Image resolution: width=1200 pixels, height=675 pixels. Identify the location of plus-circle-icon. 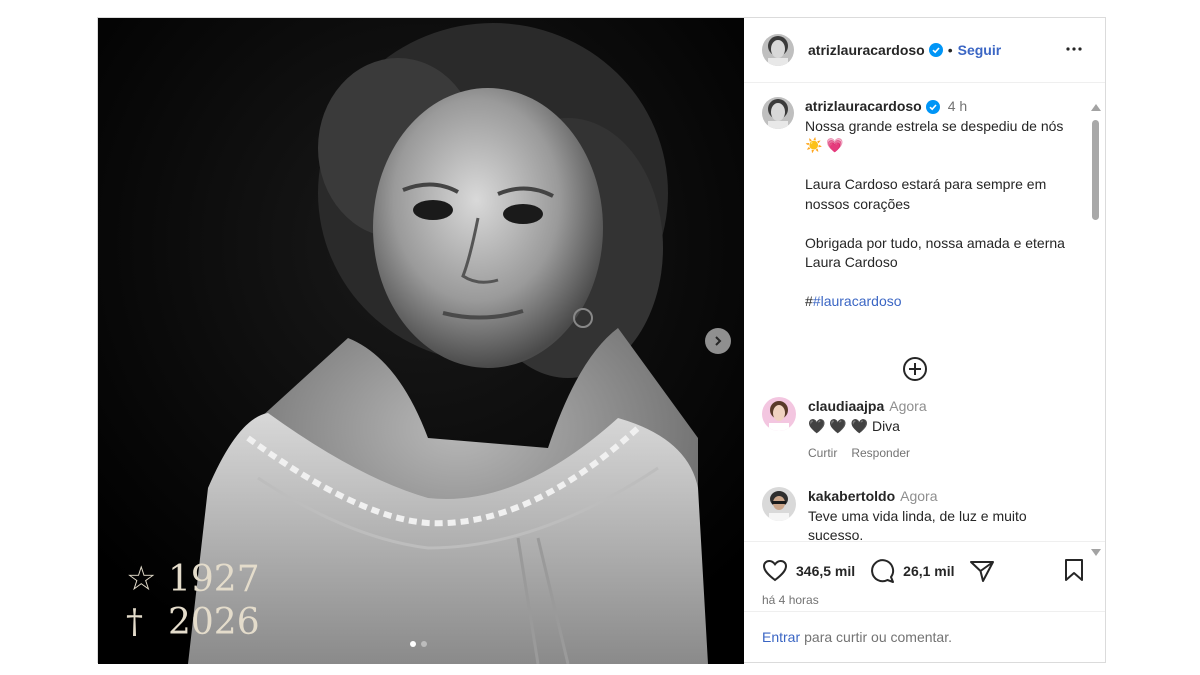
(915, 369).